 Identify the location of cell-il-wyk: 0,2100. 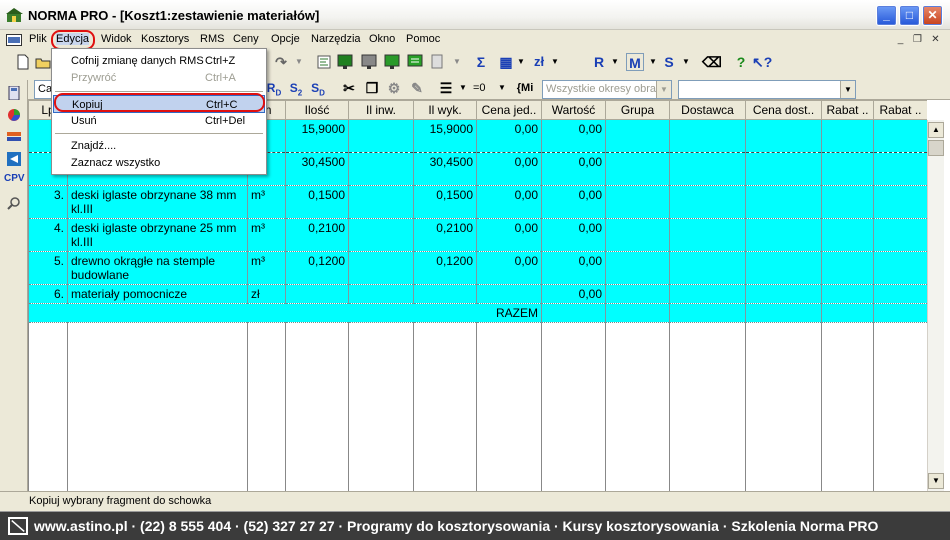
(445, 235).